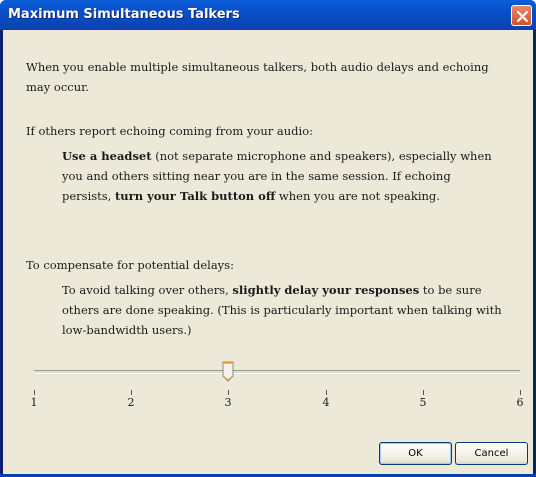  I want to click on ok-button: OK, so click(415, 453).